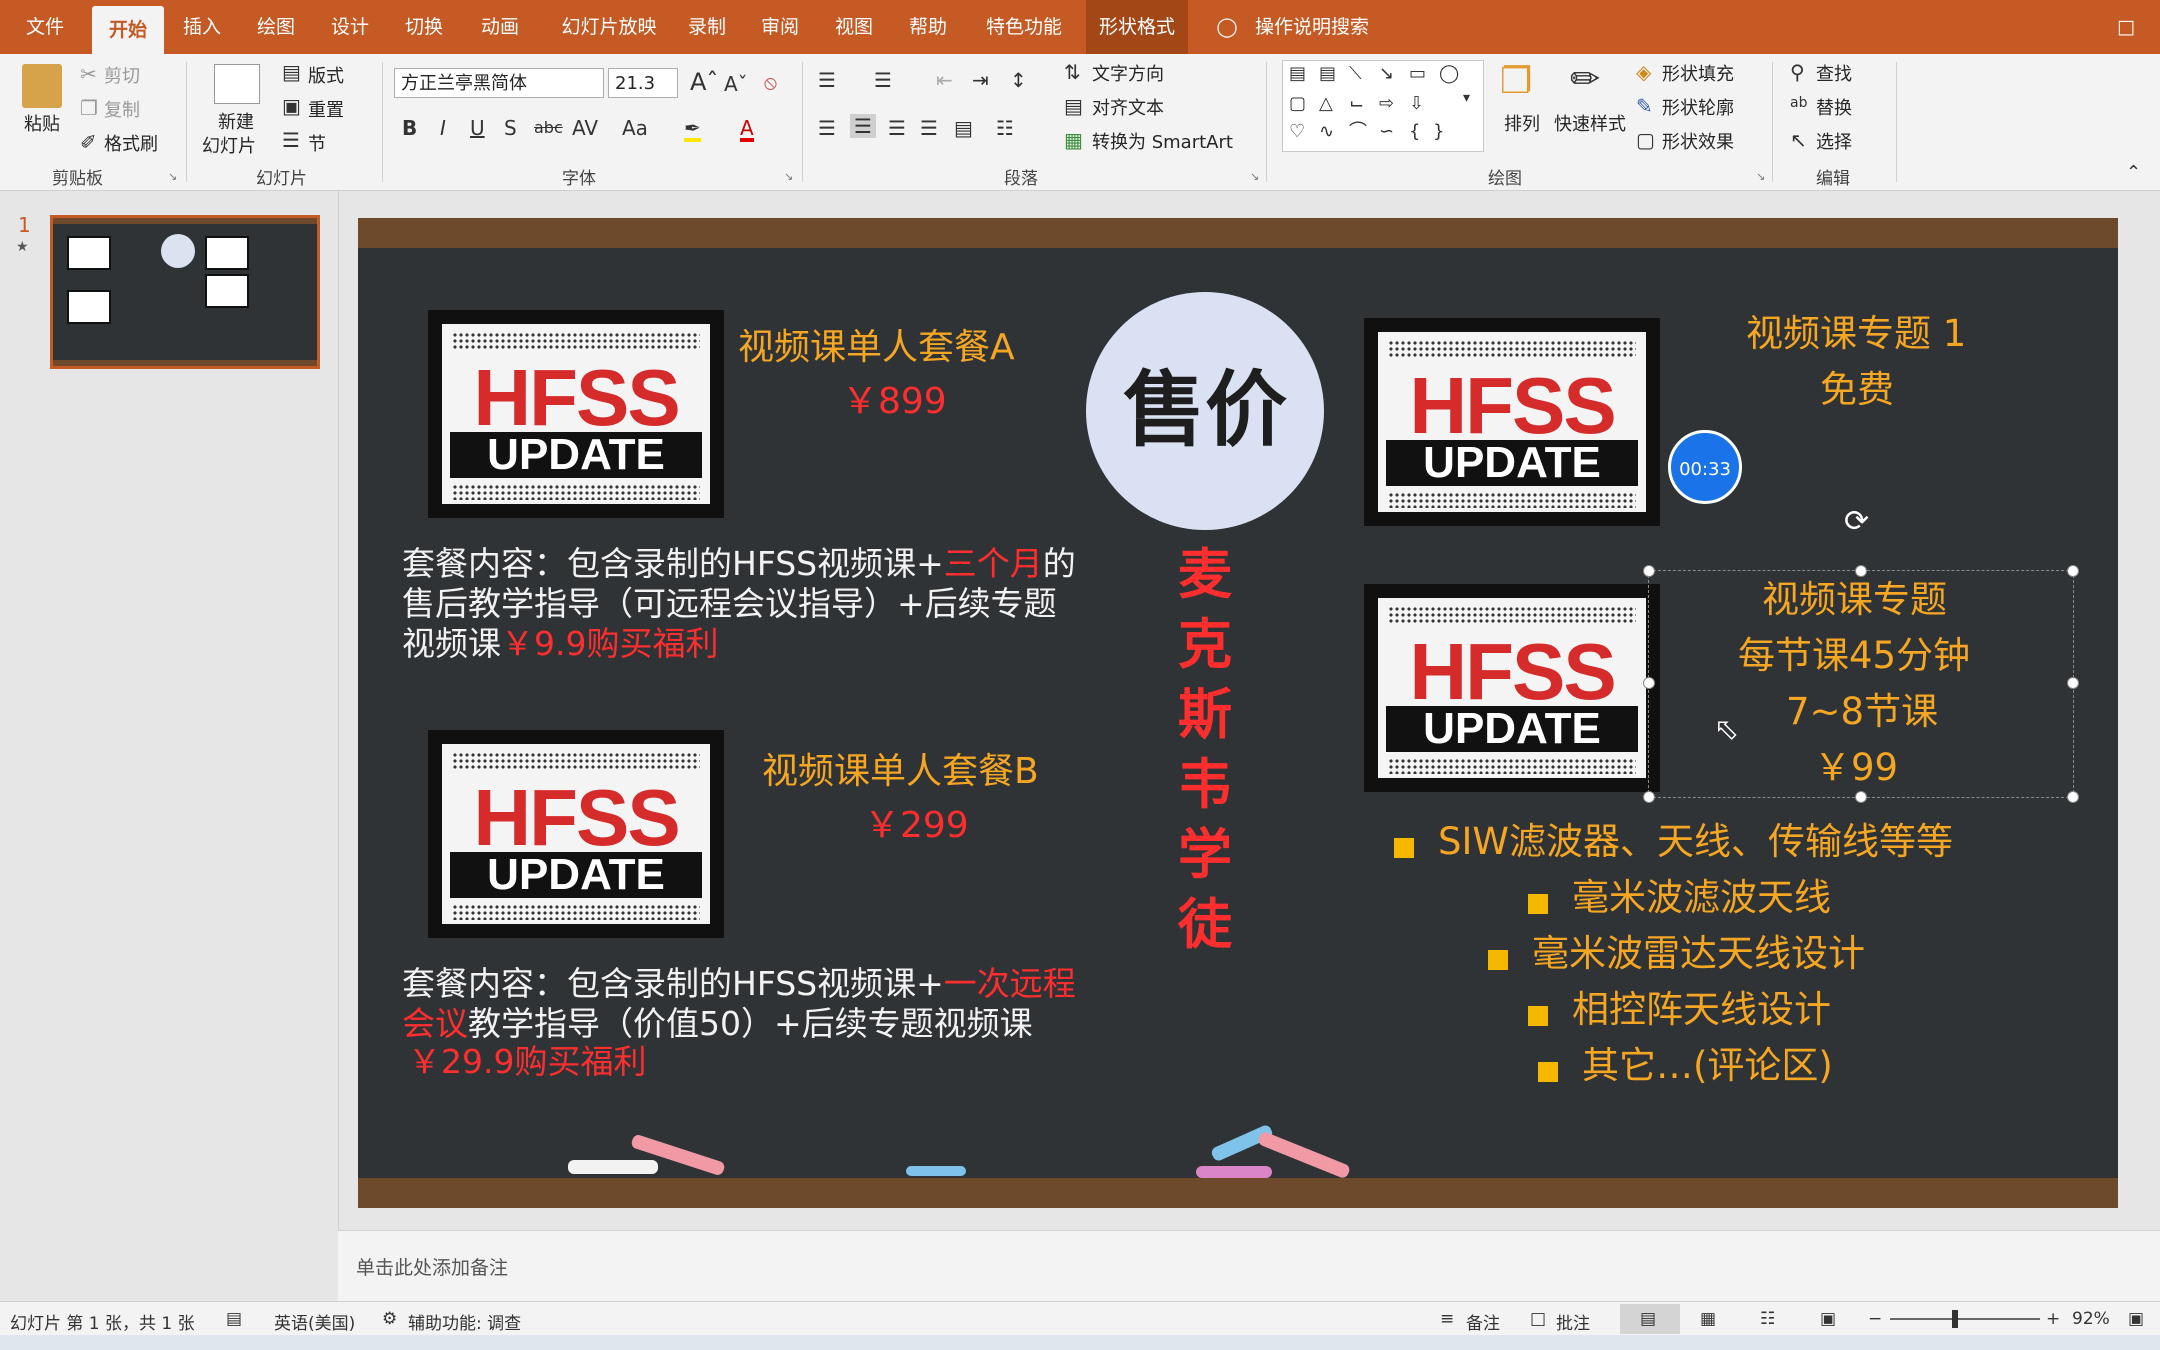  I want to click on line-shape-icon: ⟍, so click(1355, 74).